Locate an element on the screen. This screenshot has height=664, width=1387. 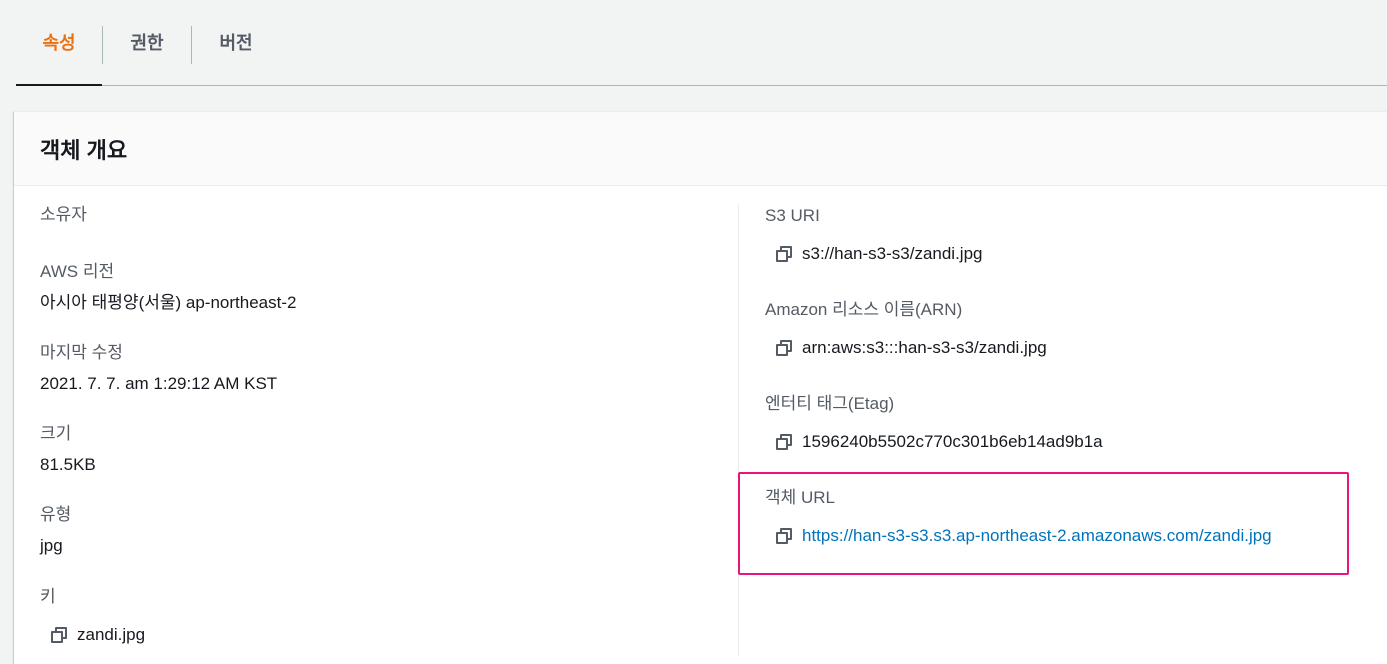
type-label: 유형 is located at coordinates (56, 514).